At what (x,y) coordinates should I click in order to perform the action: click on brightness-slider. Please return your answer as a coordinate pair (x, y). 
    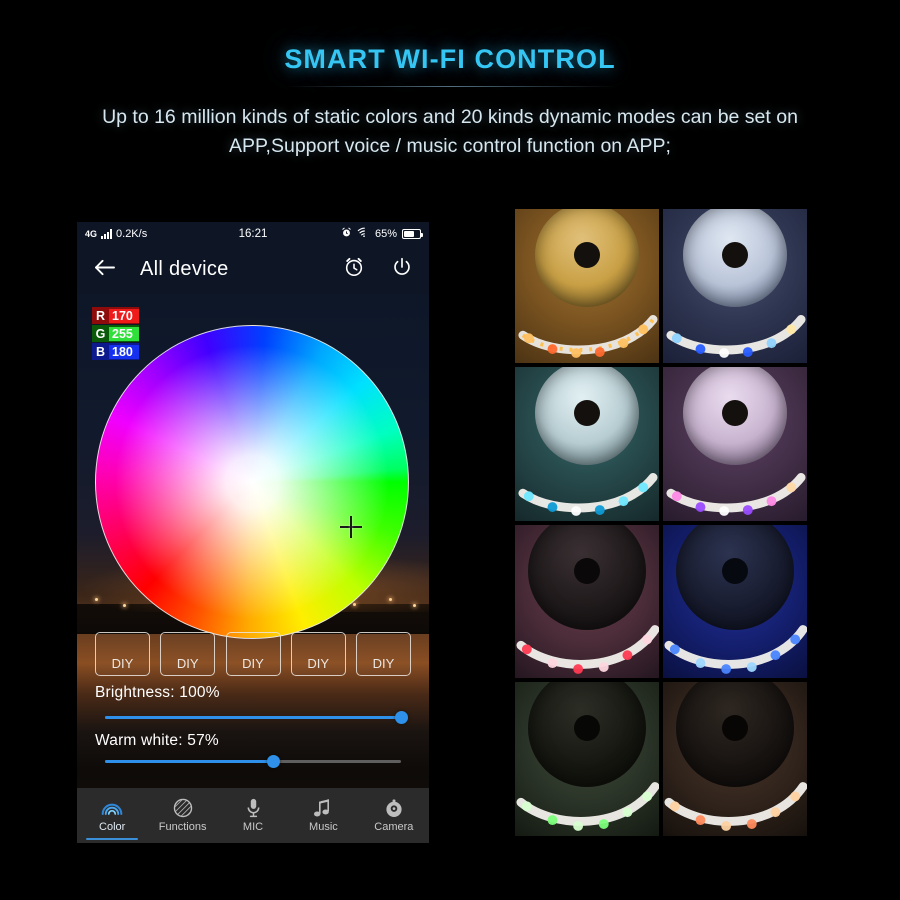
    Looking at the image, I should click on (256, 717).